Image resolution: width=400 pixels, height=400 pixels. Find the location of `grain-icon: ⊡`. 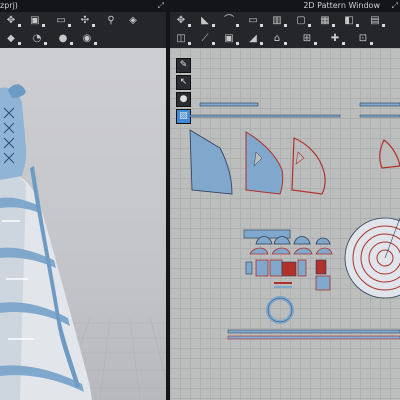

grain-icon: ⊡ is located at coordinates (364, 39).